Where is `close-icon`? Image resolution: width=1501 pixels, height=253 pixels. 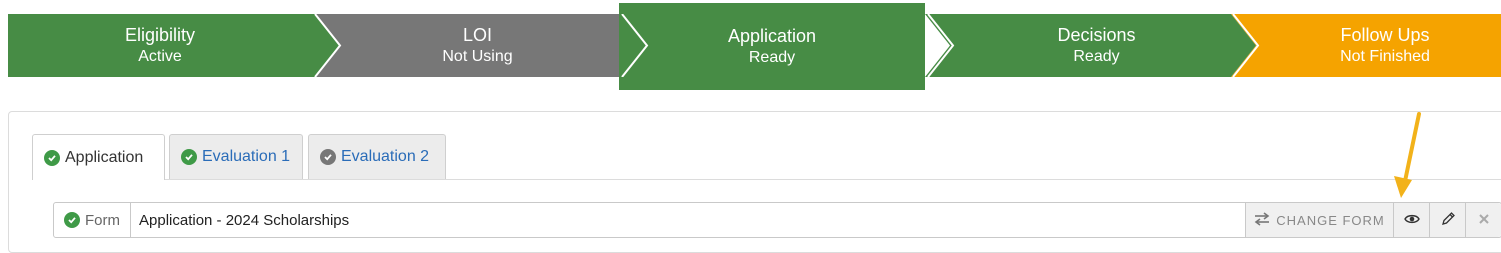 close-icon is located at coordinates (1484, 220).